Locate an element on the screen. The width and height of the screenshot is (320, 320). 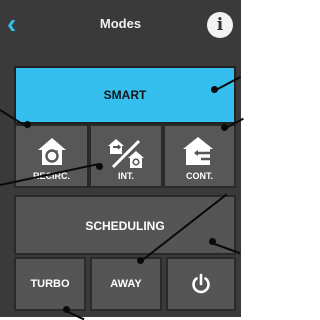
smart-mode-button: SMART is located at coordinates (125, 95).